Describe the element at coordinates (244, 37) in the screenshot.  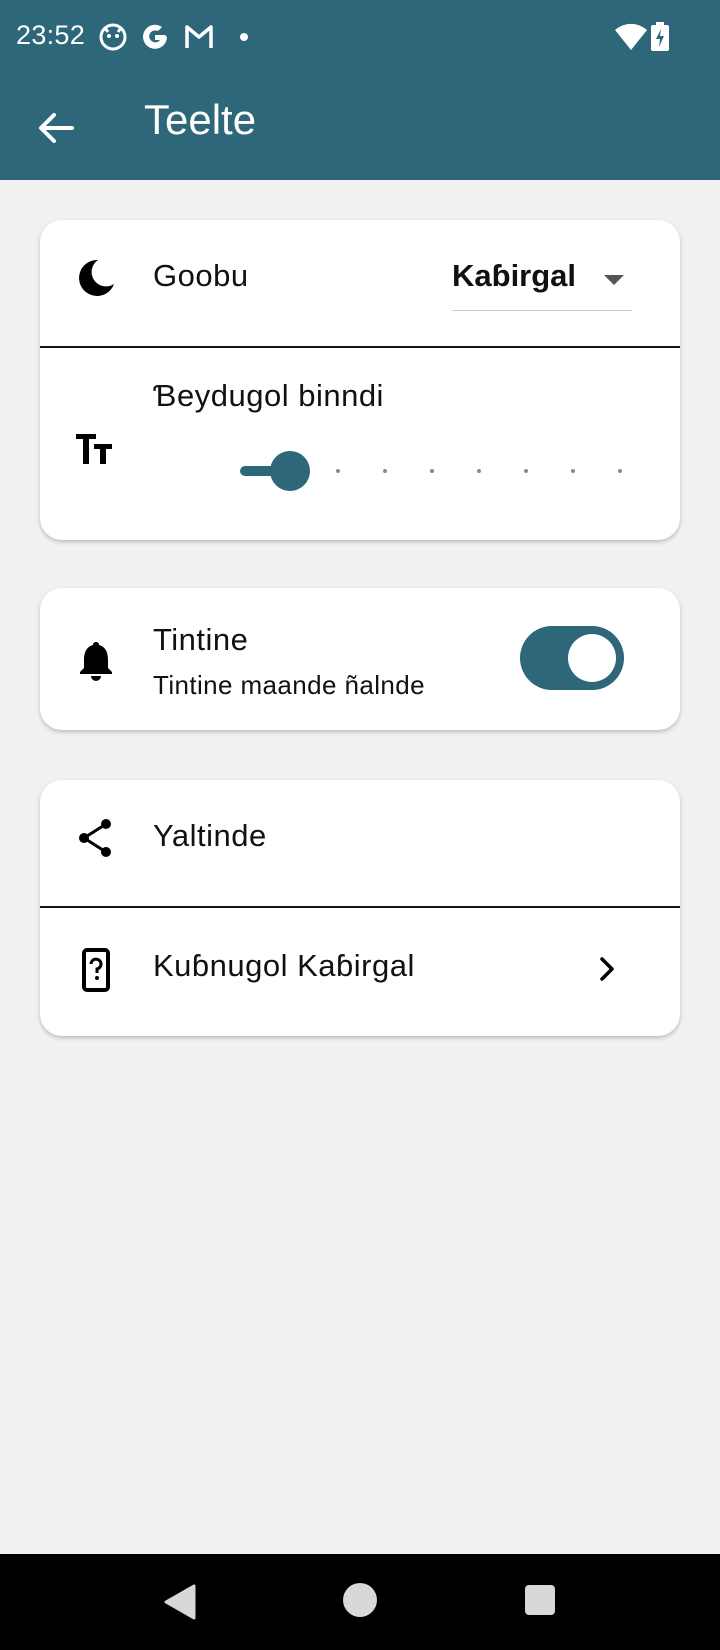
I see `dot-icon` at that location.